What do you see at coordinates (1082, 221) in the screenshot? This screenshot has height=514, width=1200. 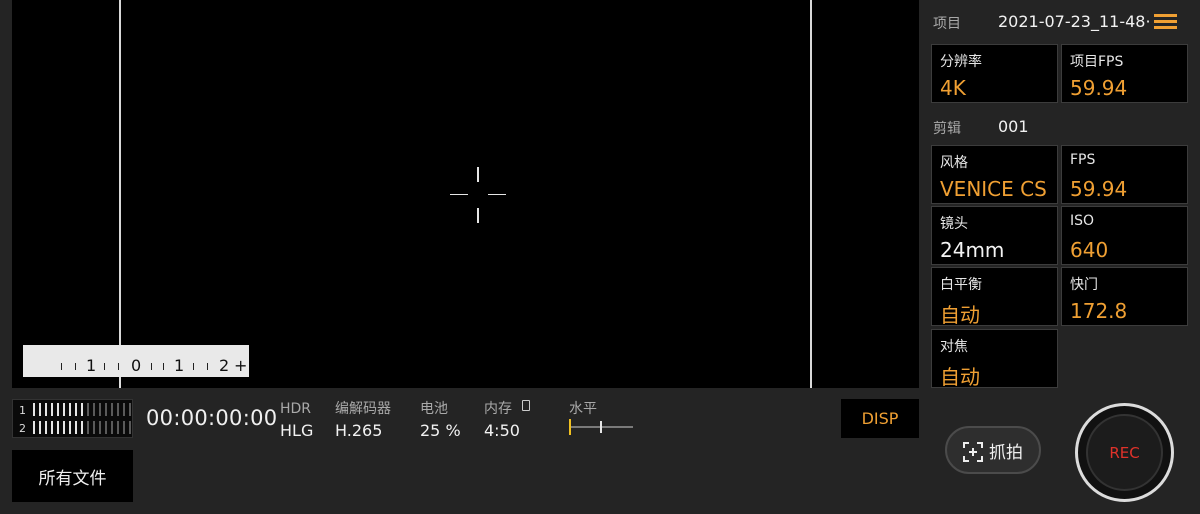 I see `iso-label: ISO` at bounding box center [1082, 221].